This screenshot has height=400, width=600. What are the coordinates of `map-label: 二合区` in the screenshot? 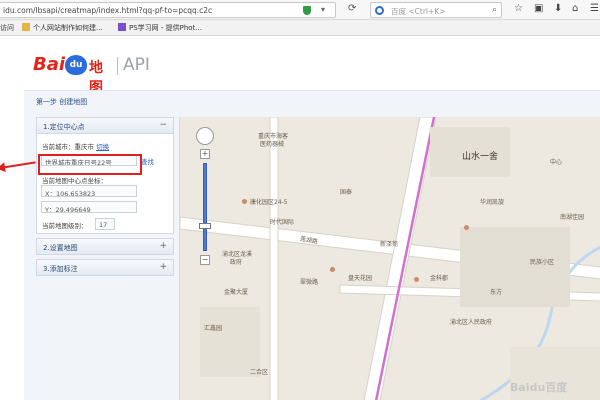 It's located at (259, 372).